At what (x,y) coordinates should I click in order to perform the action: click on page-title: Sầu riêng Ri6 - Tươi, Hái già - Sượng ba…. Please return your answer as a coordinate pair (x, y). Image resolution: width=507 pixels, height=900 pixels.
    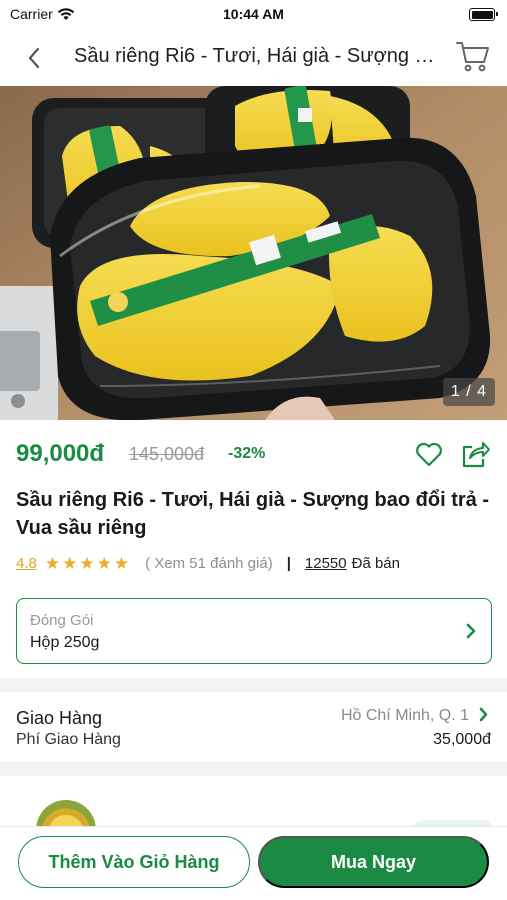
    Looking at the image, I should click on (257, 56).